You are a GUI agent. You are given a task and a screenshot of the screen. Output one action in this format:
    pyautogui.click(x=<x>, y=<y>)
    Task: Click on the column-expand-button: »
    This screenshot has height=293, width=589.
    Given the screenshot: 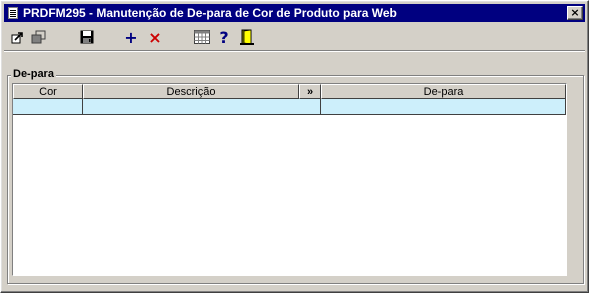 What is the action you would take?
    pyautogui.click(x=310, y=91)
    